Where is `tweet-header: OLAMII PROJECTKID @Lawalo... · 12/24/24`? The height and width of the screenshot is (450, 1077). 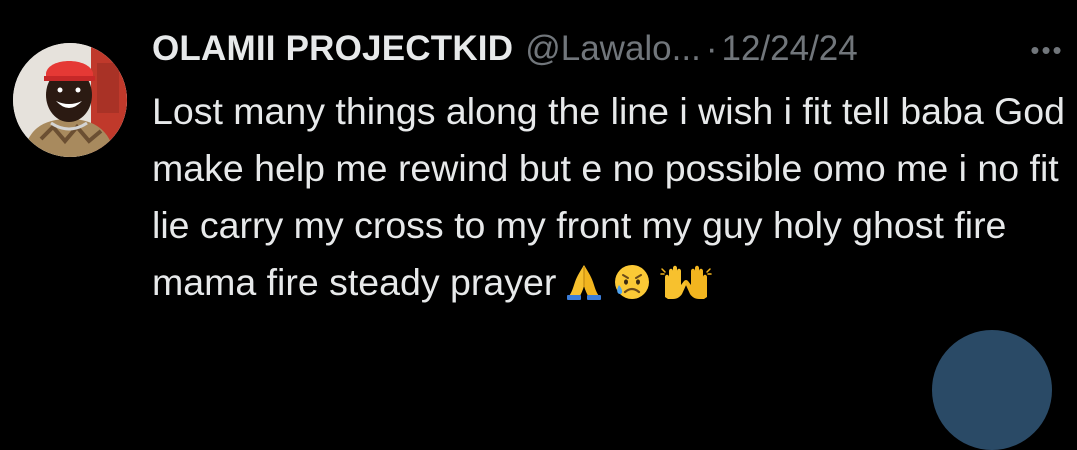
tweet-header: OLAMII PROJECTKID @Lawalo... · 12/24/24 is located at coordinates (505, 49).